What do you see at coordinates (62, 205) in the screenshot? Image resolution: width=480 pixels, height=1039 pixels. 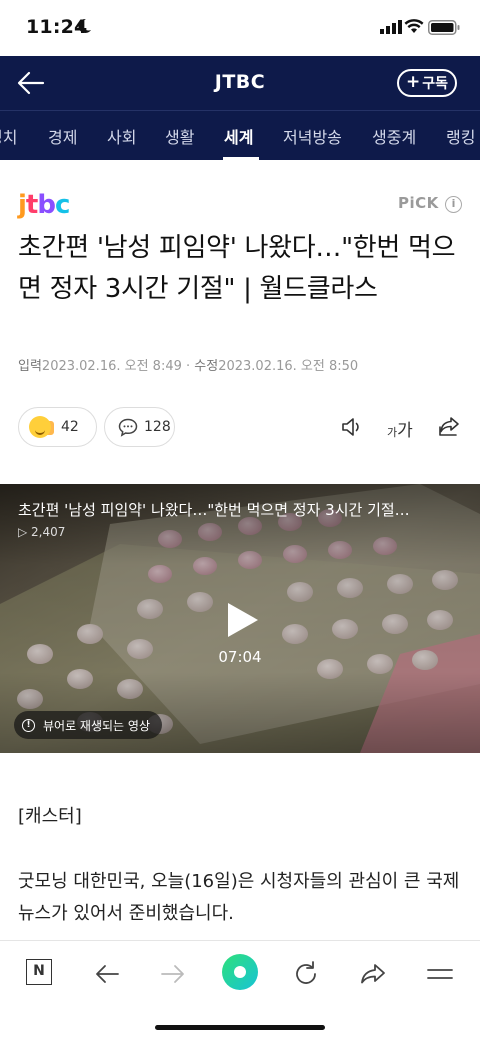 I see `logo-letter-c: c` at bounding box center [62, 205].